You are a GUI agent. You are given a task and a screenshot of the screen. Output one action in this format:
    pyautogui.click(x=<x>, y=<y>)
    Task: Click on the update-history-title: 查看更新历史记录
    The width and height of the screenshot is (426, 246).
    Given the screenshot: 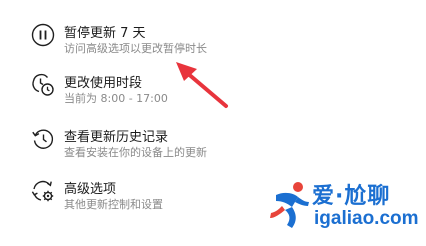 What is the action you would take?
    pyautogui.click(x=116, y=137)
    